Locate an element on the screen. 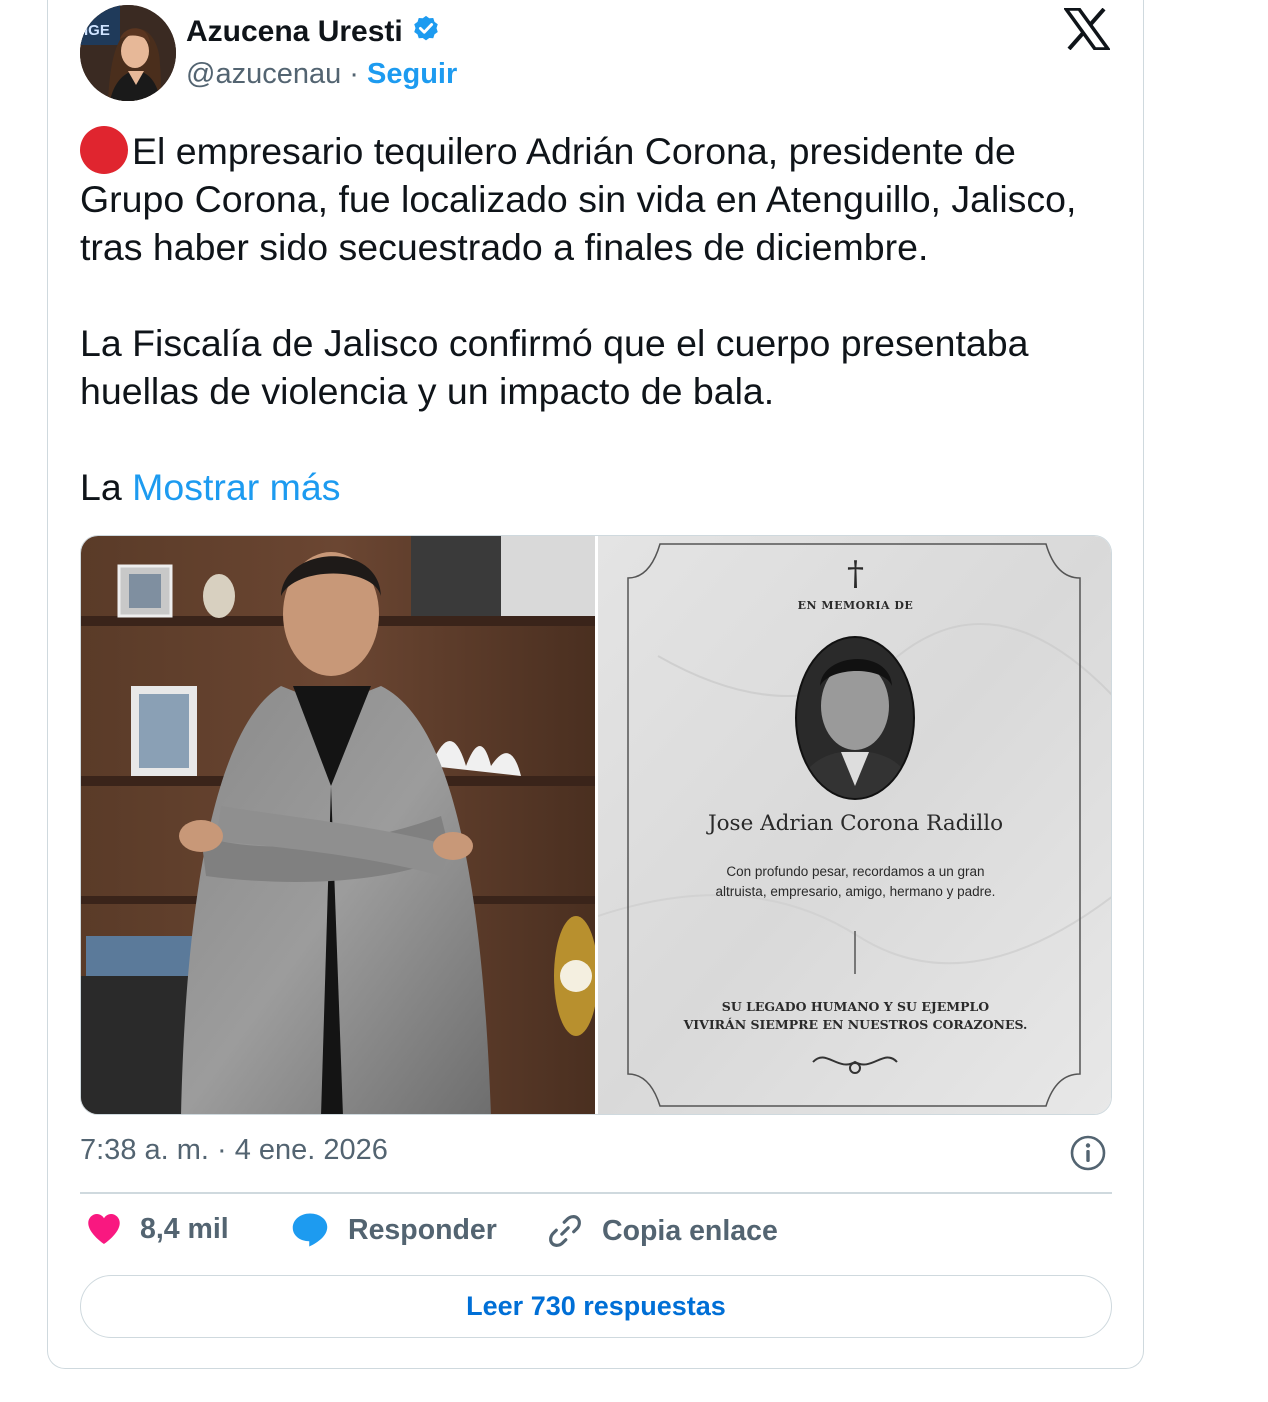 The width and height of the screenshot is (1268, 1402). info-icon is located at coordinates (1088, 1153).